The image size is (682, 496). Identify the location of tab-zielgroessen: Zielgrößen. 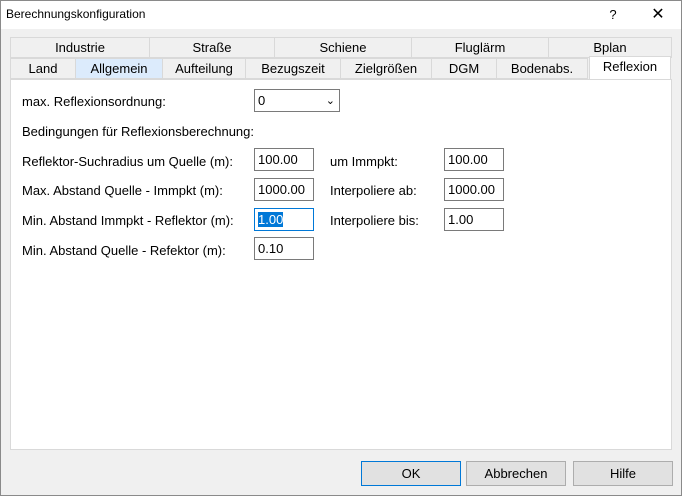
(386, 68).